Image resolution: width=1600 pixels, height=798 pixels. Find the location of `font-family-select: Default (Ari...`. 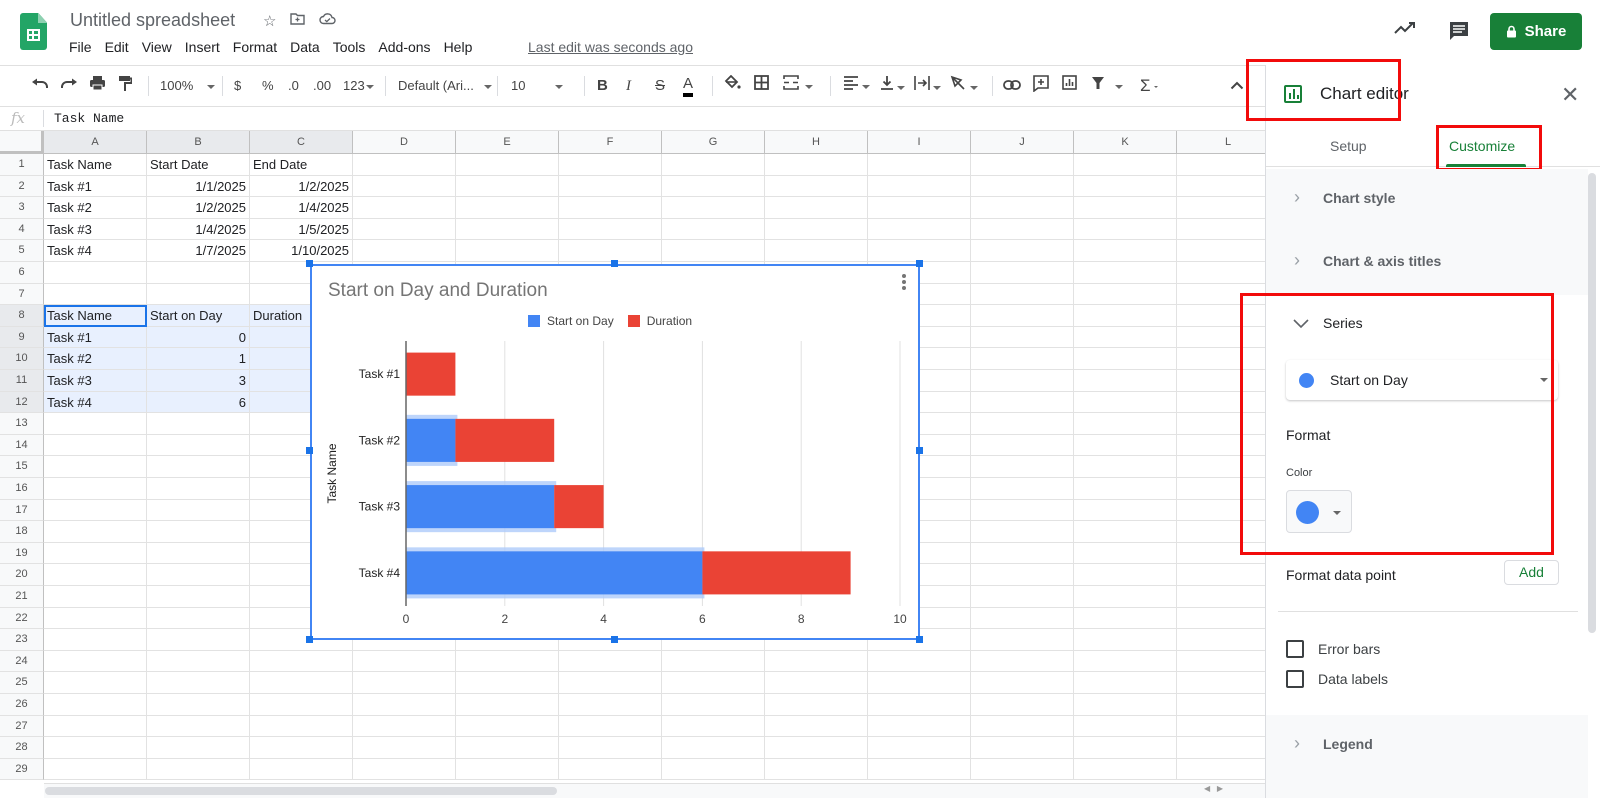

font-family-select: Default (Ari... is located at coordinates (445, 86).